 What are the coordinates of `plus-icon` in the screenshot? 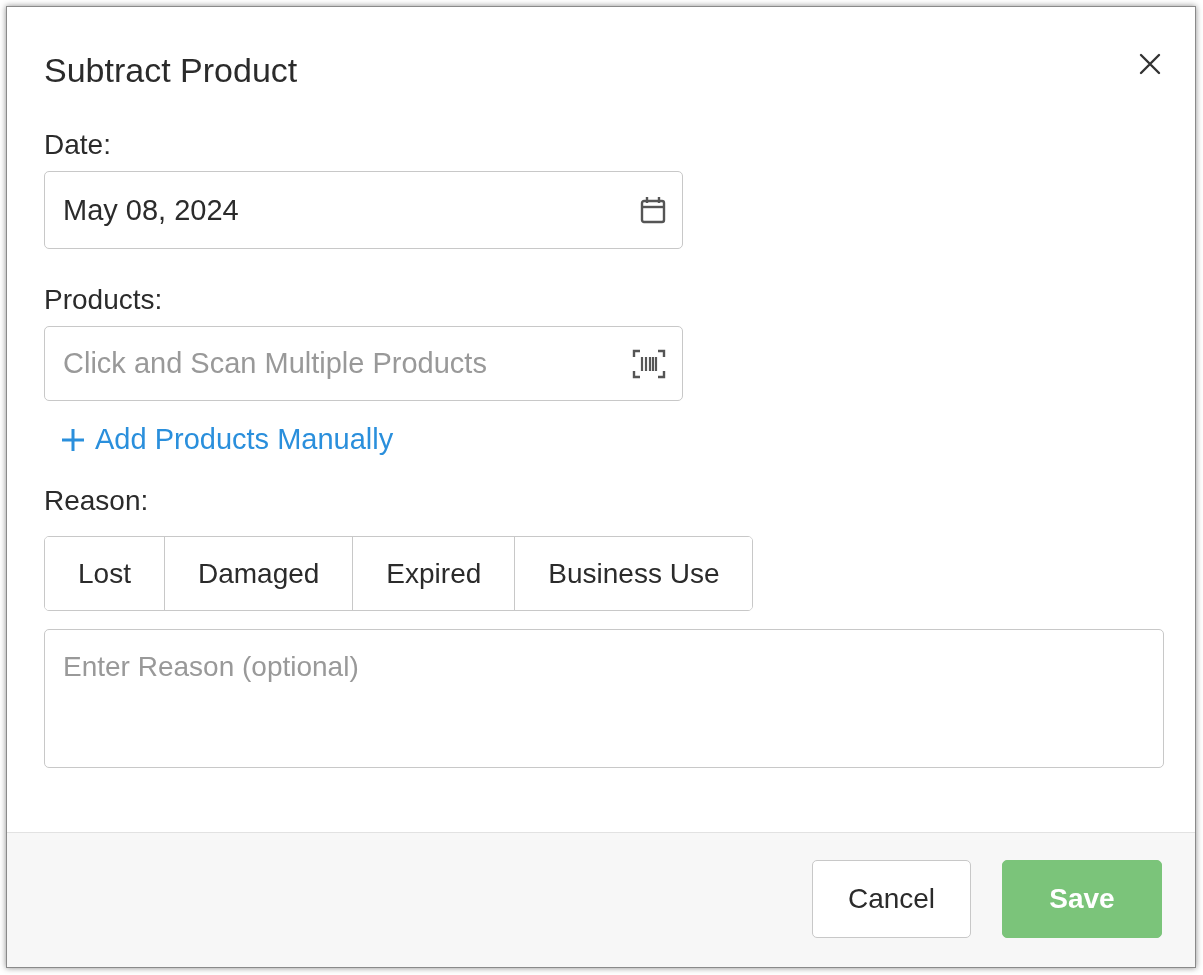 It's located at (73, 439).